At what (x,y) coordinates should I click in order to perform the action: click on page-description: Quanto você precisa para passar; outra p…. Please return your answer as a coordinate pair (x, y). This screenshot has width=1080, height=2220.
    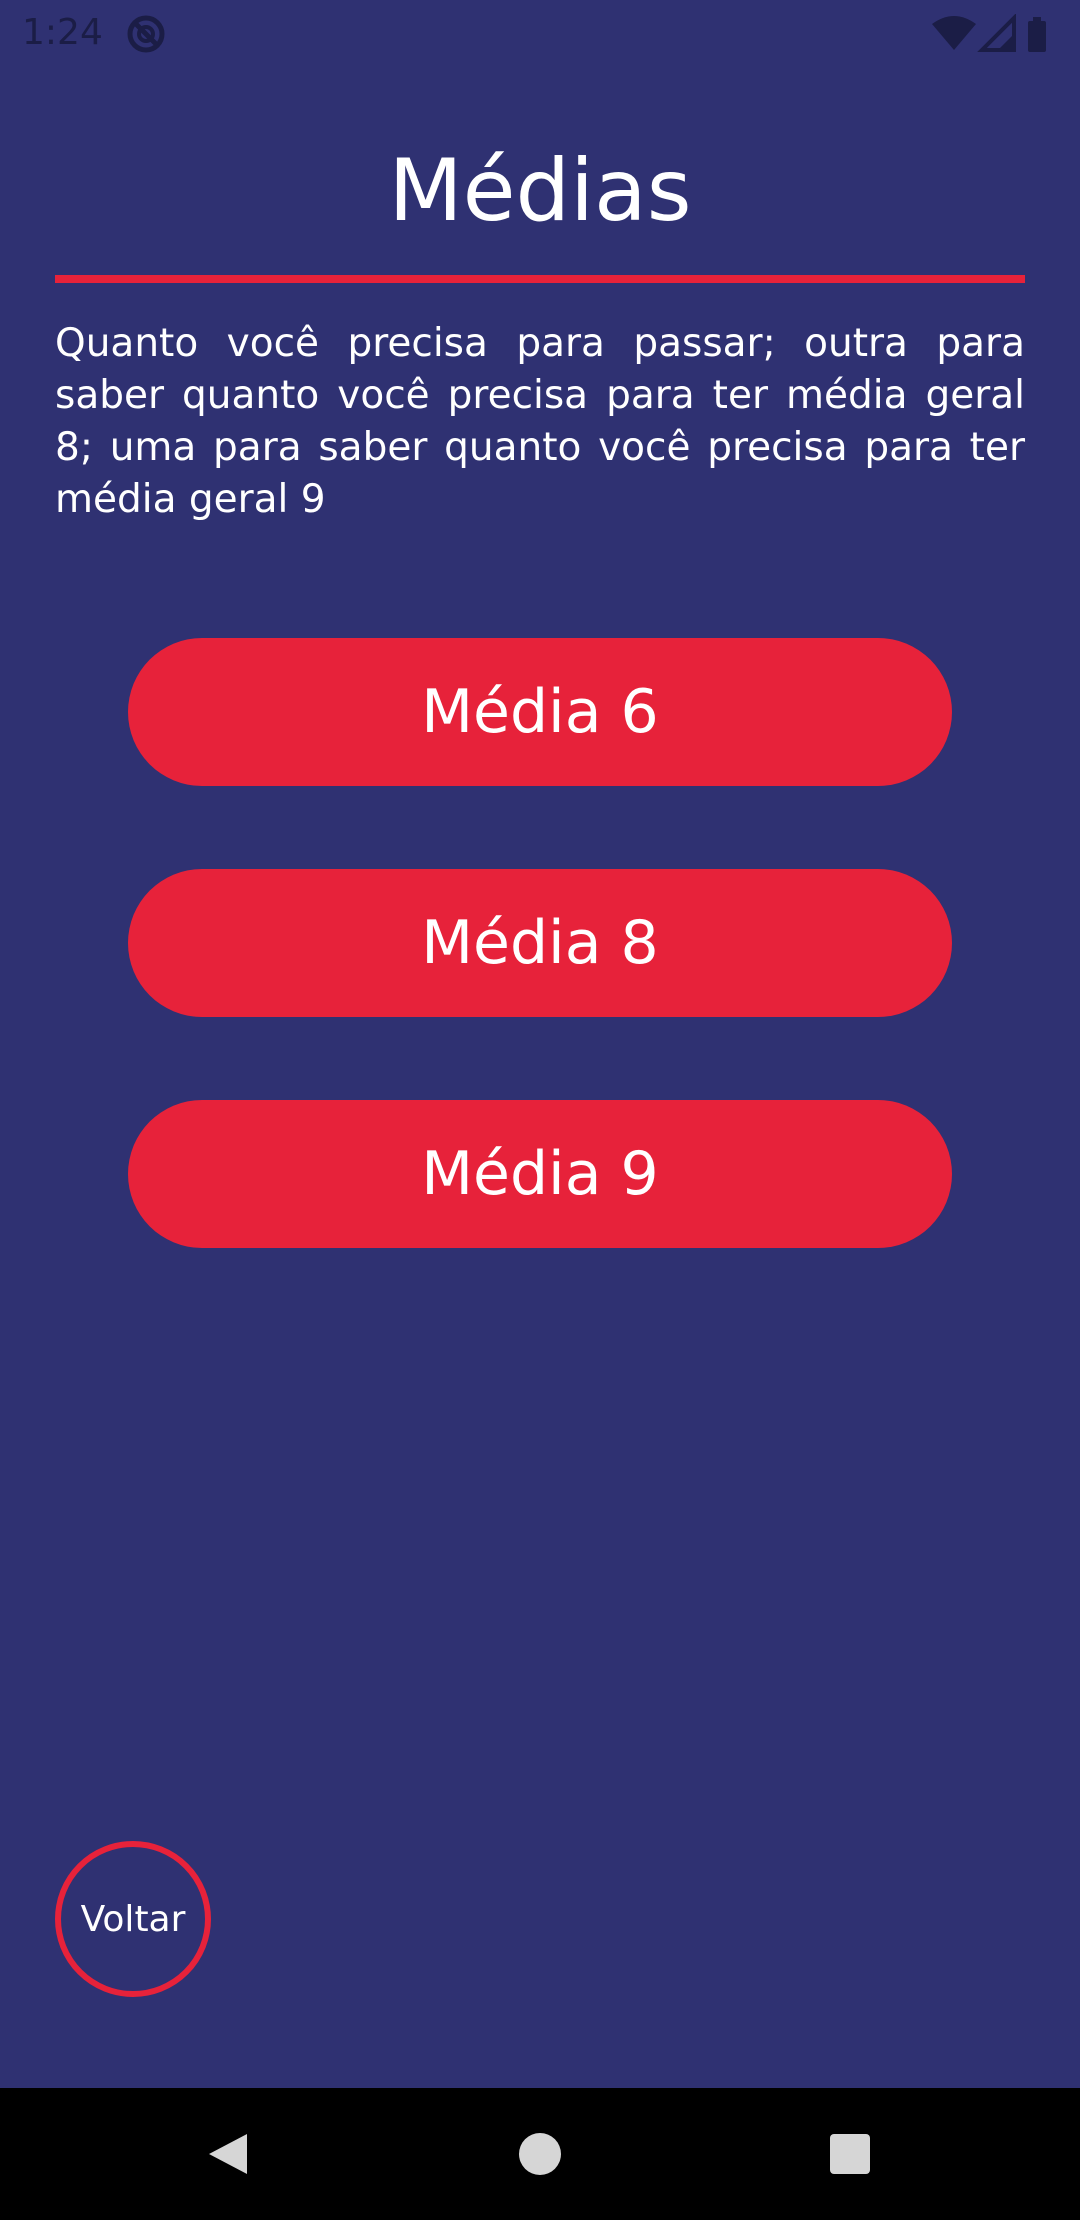
    Looking at the image, I should click on (540, 421).